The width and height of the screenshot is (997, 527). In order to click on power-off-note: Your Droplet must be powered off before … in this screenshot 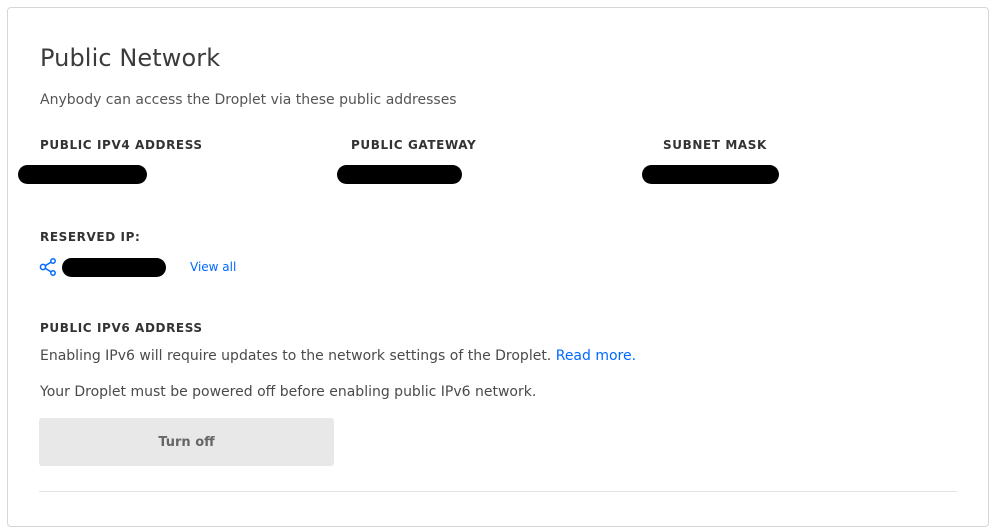, I will do `click(288, 392)`.